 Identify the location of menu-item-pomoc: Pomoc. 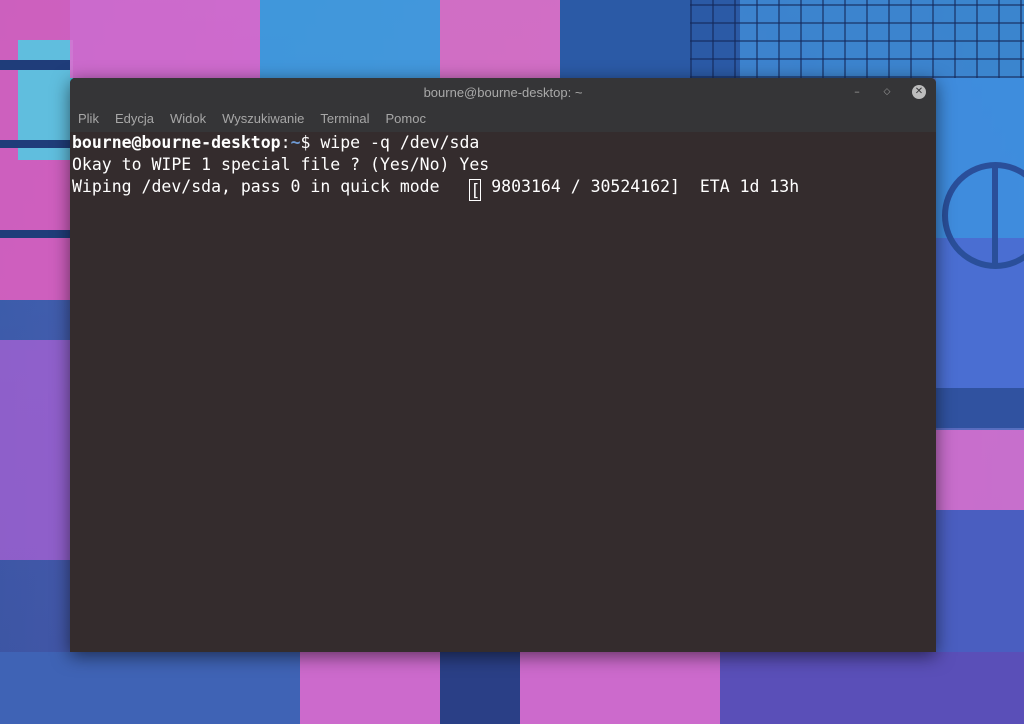
(405, 119).